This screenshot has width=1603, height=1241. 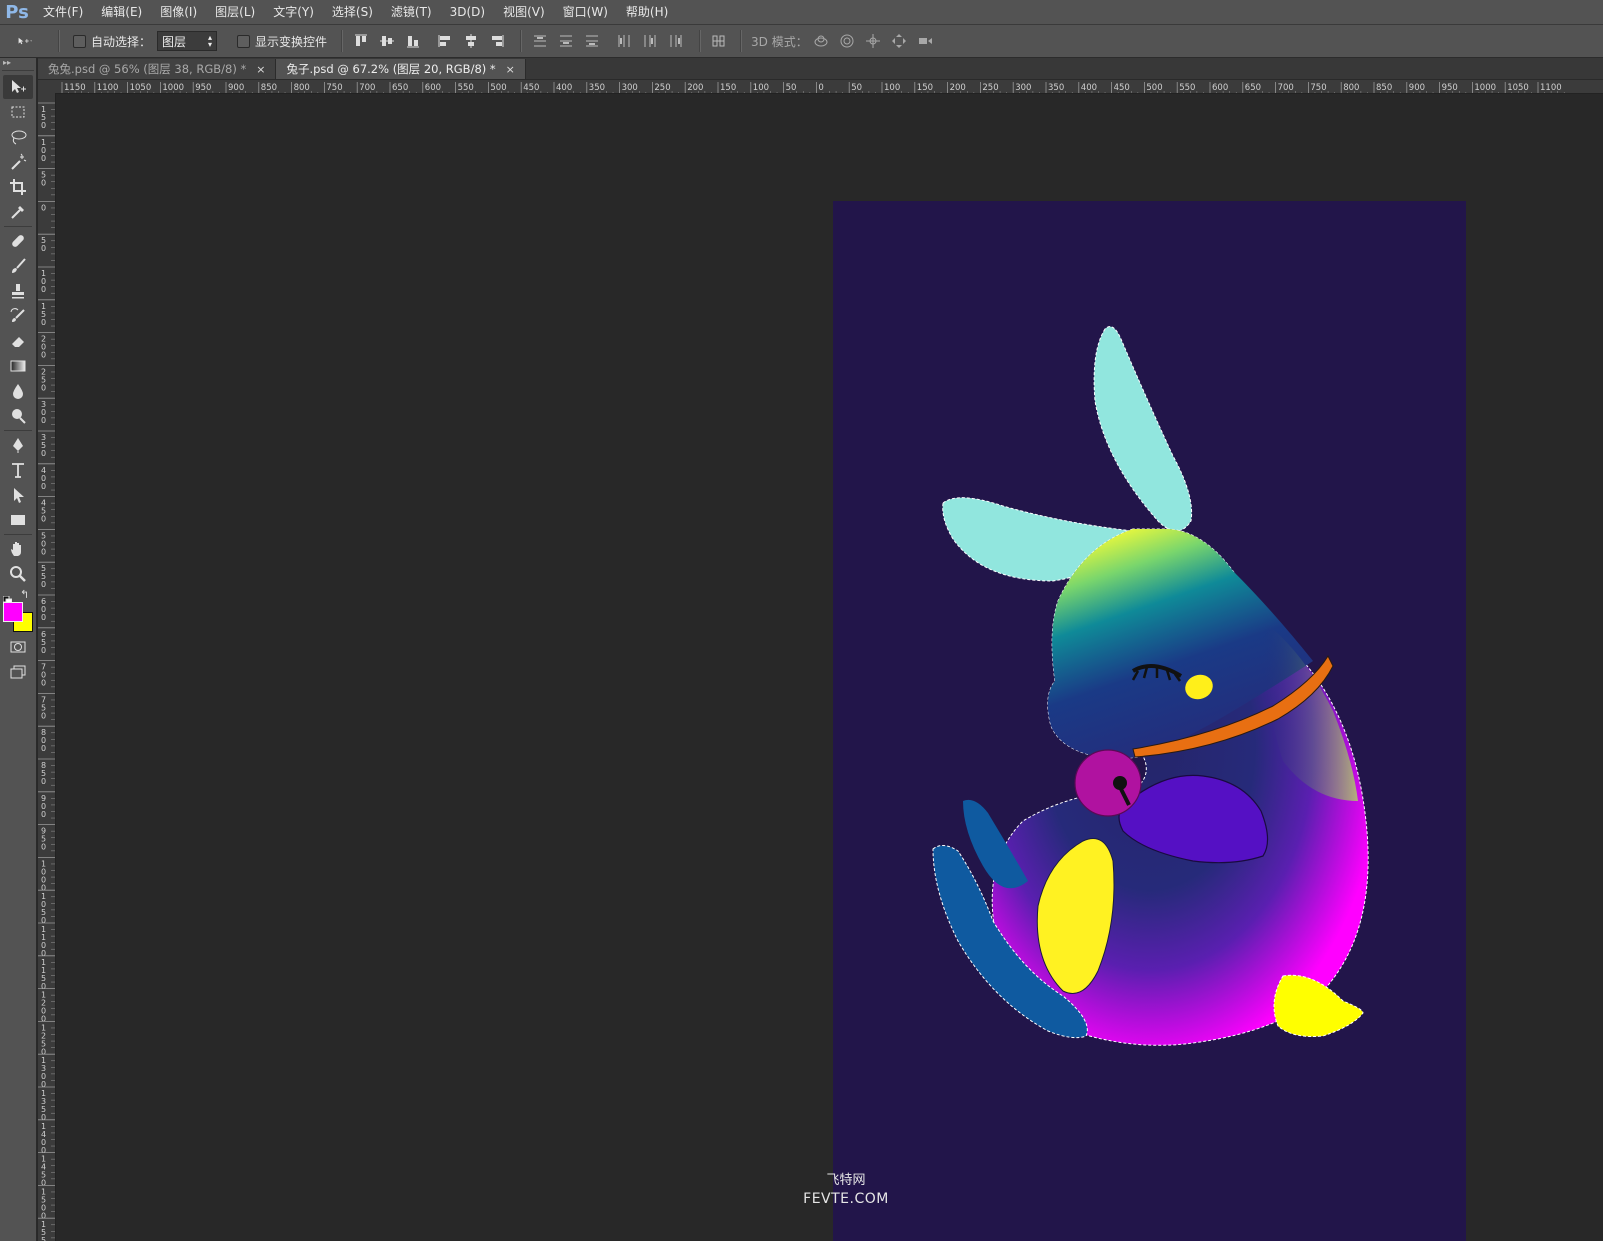 I want to click on distribute-hcenter-icon, so click(x=650, y=41).